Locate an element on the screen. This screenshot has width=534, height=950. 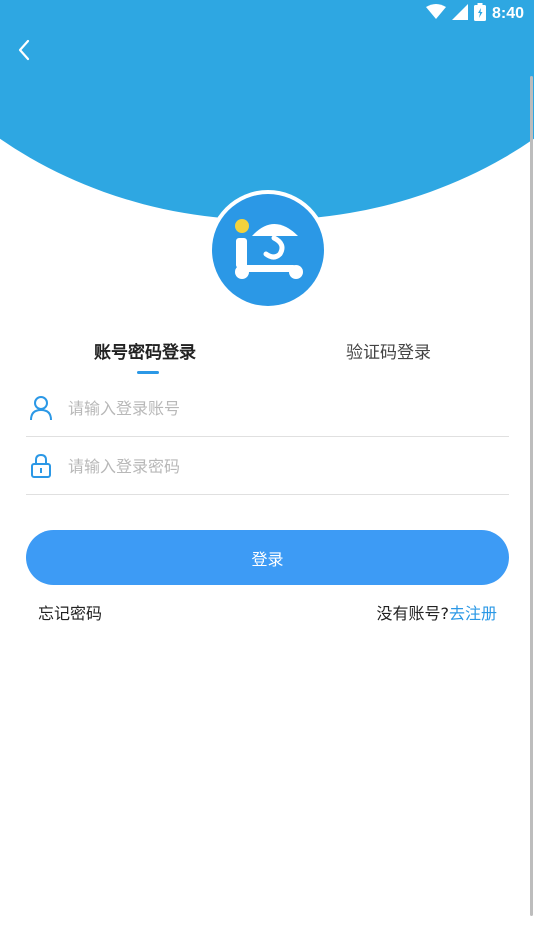
battery-icon is located at coordinates (479, 14).